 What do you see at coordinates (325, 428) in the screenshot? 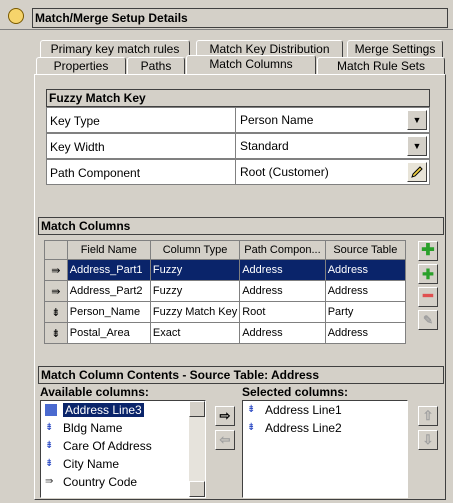
I see `list-item: ⇟ Address Line2` at bounding box center [325, 428].